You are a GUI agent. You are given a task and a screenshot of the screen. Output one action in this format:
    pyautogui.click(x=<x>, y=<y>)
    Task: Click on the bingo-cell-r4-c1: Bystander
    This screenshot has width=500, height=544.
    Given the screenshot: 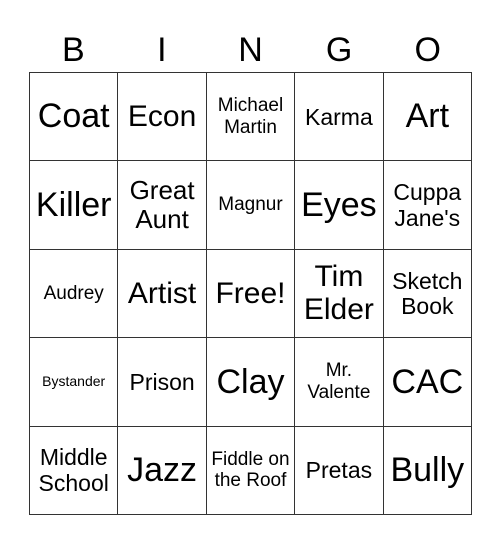 What is the action you would take?
    pyautogui.click(x=74, y=382)
    